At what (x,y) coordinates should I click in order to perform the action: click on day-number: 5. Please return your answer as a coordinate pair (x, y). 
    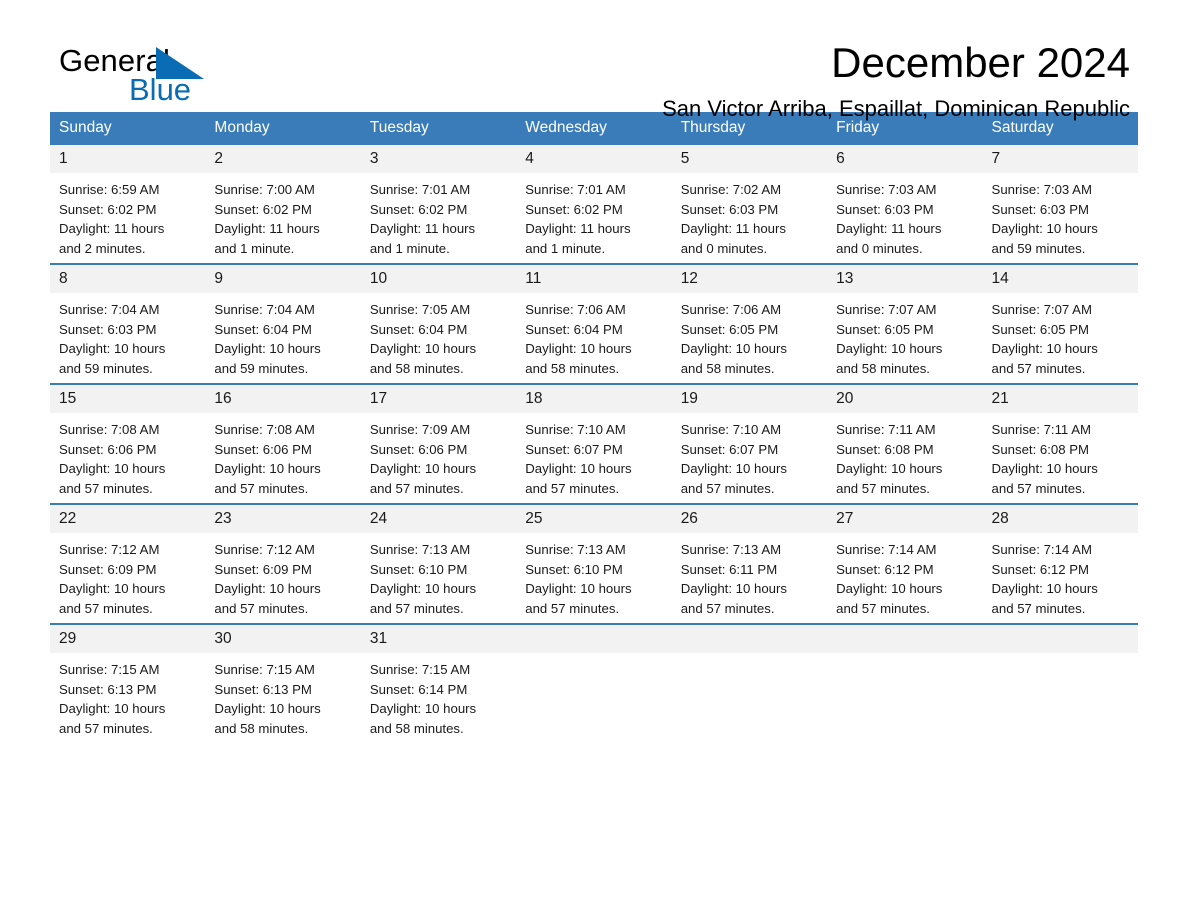
    Looking at the image, I should click on (749, 159).